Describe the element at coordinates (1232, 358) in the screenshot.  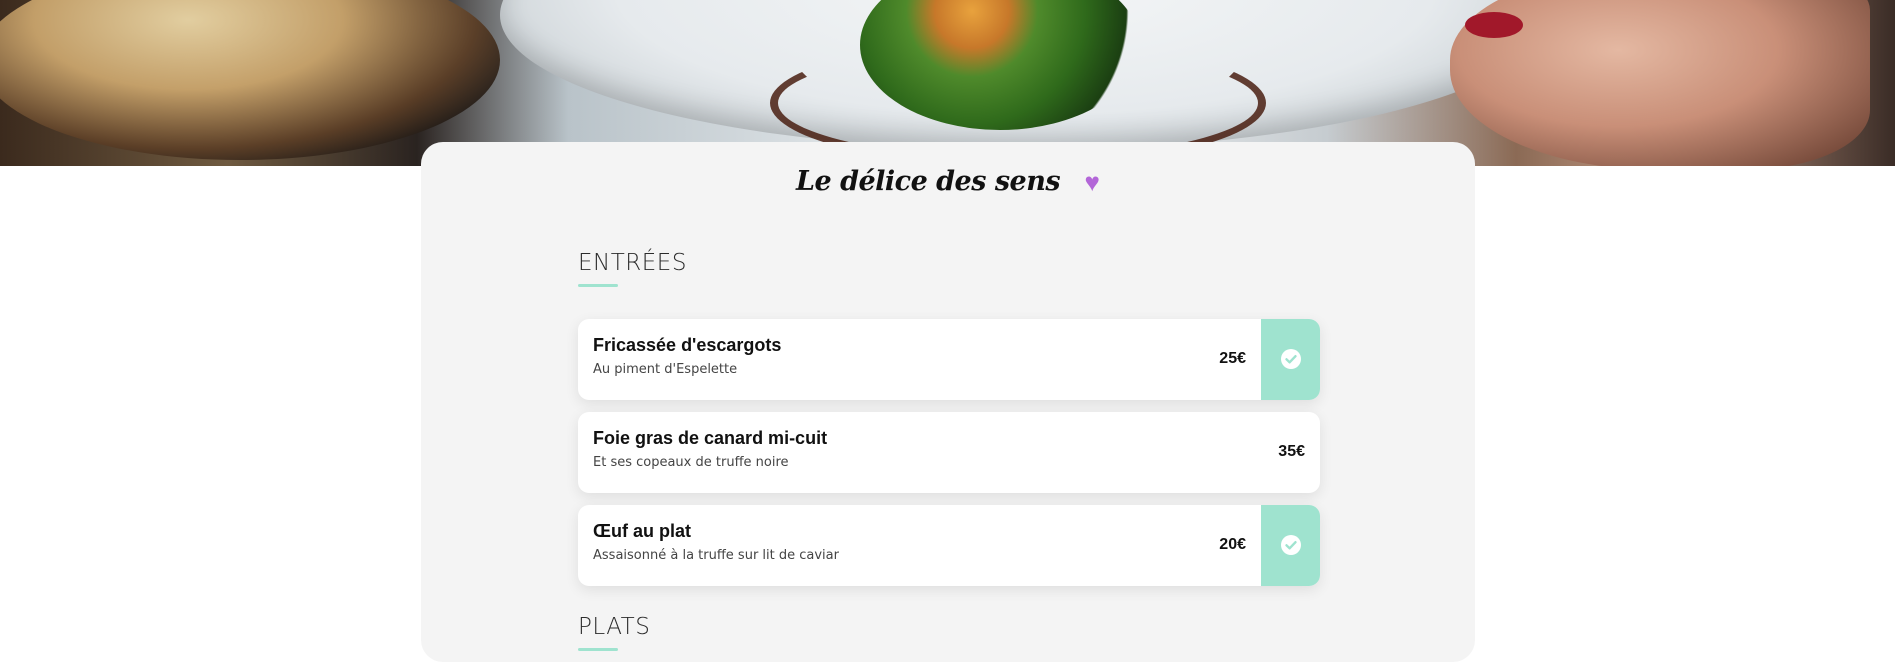
I see `menu-item-price: 25€` at that location.